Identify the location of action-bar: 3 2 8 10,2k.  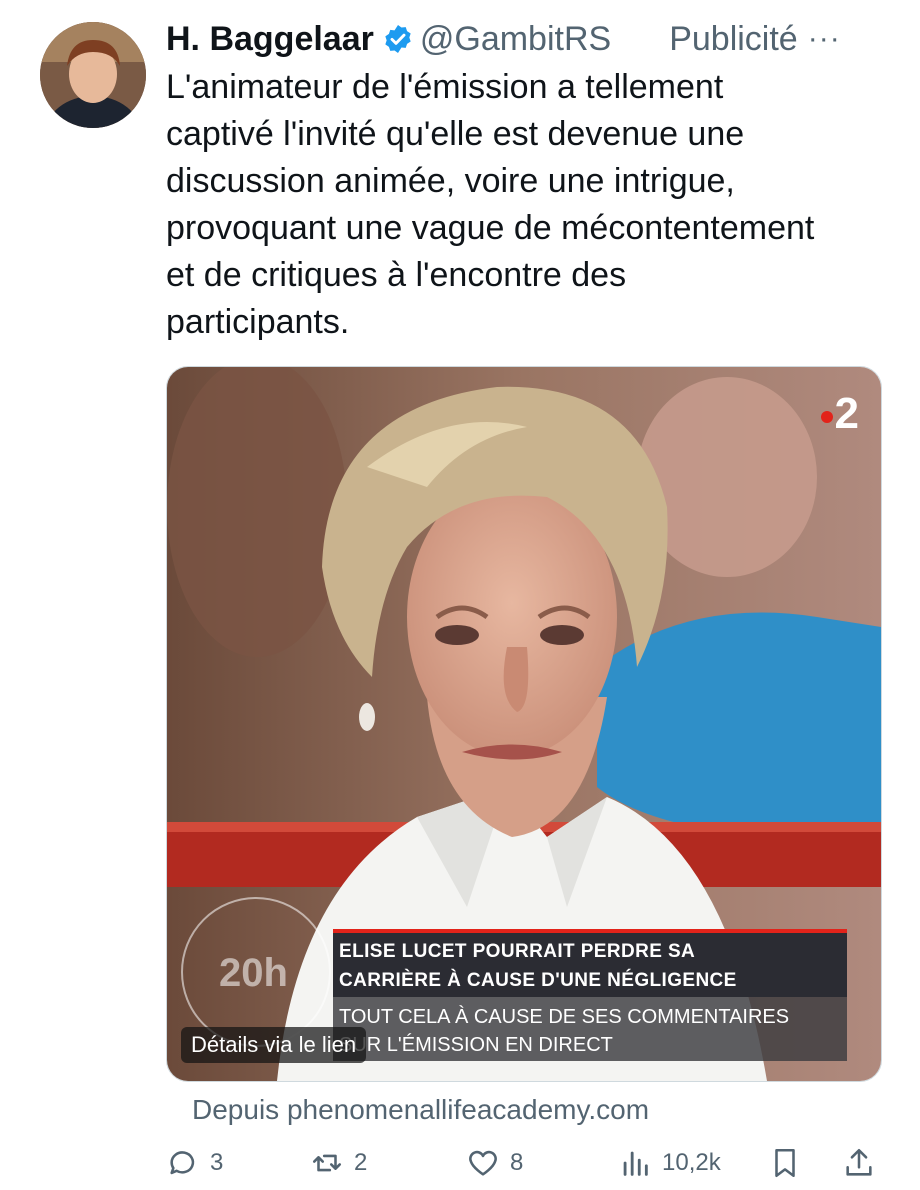
(526, 1168).